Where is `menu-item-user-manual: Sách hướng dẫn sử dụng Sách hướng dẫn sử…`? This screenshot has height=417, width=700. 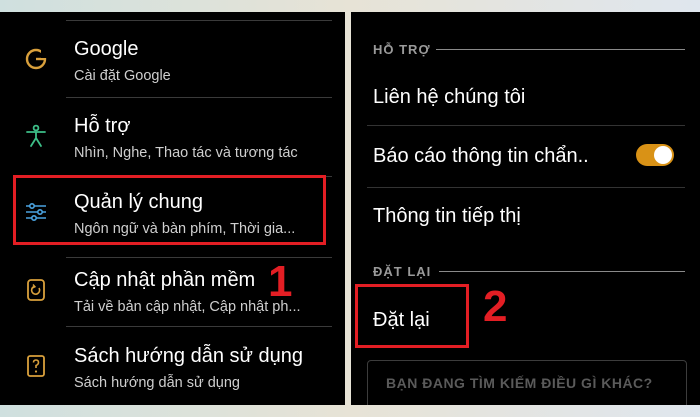 menu-item-user-manual: Sách hướng dẫn sử dụng Sách hướng dẫn sử… is located at coordinates (172, 374).